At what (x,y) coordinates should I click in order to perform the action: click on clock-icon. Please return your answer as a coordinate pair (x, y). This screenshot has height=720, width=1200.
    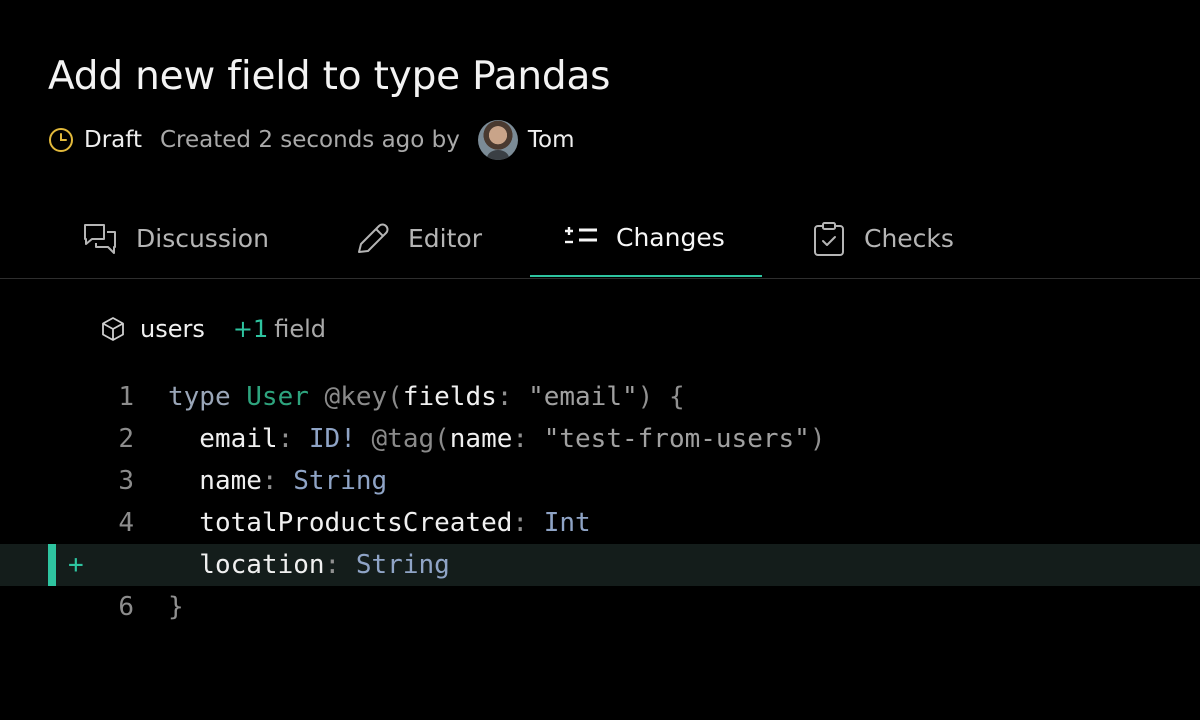
    Looking at the image, I should click on (61, 140).